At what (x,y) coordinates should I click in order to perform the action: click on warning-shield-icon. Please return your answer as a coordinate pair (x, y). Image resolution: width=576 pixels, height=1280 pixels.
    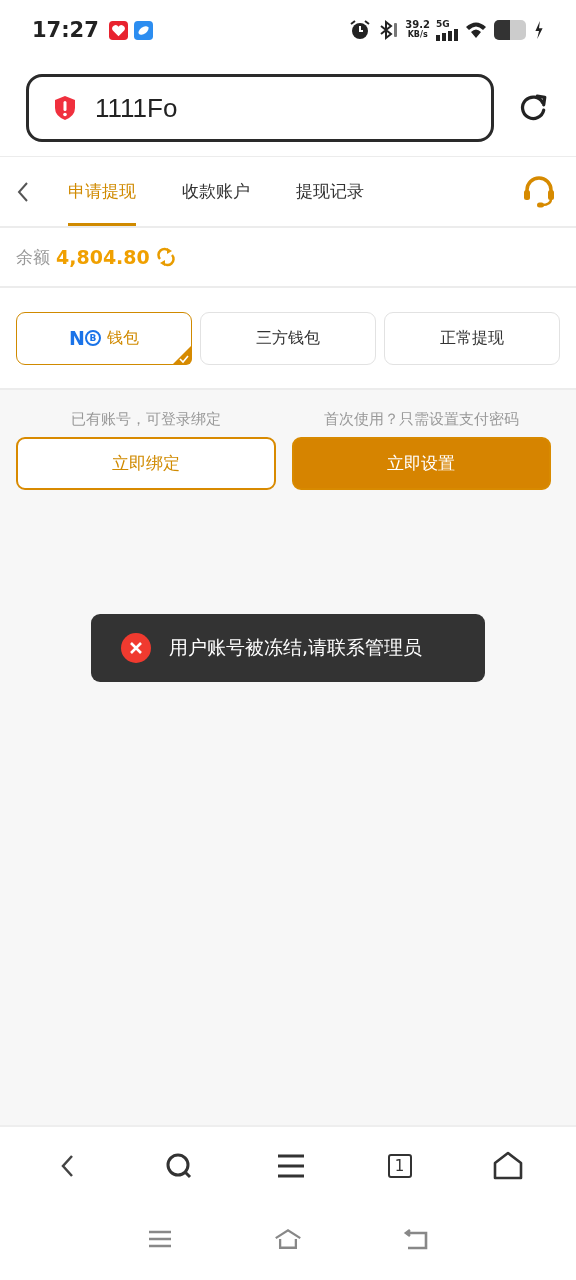
    Looking at the image, I should click on (65, 108).